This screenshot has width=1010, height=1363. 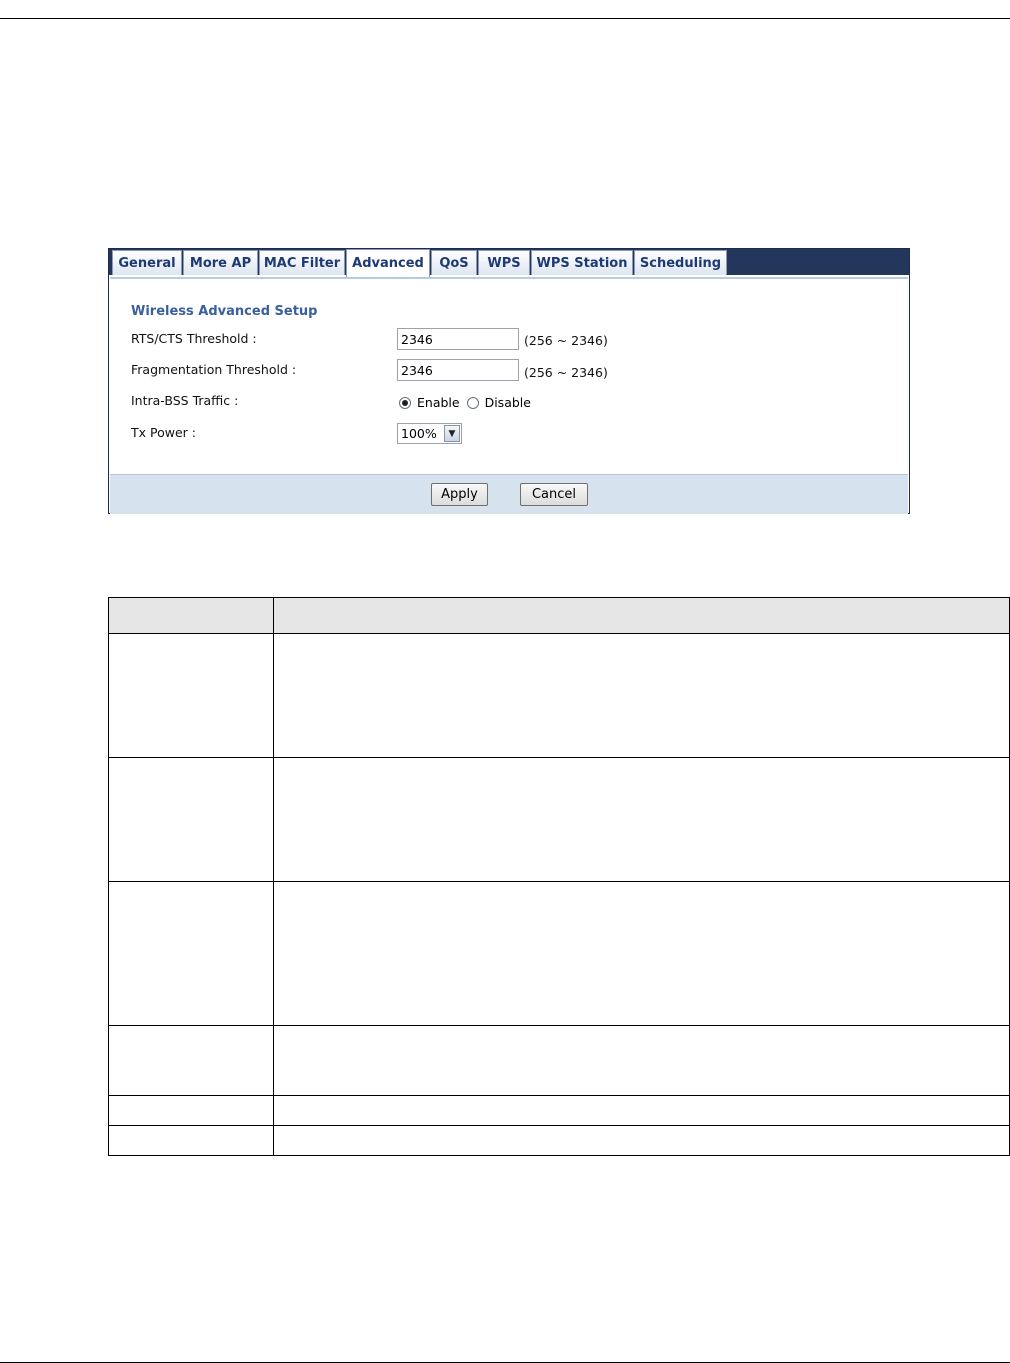 What do you see at coordinates (504, 262) in the screenshot?
I see `tab-wps: WPS` at bounding box center [504, 262].